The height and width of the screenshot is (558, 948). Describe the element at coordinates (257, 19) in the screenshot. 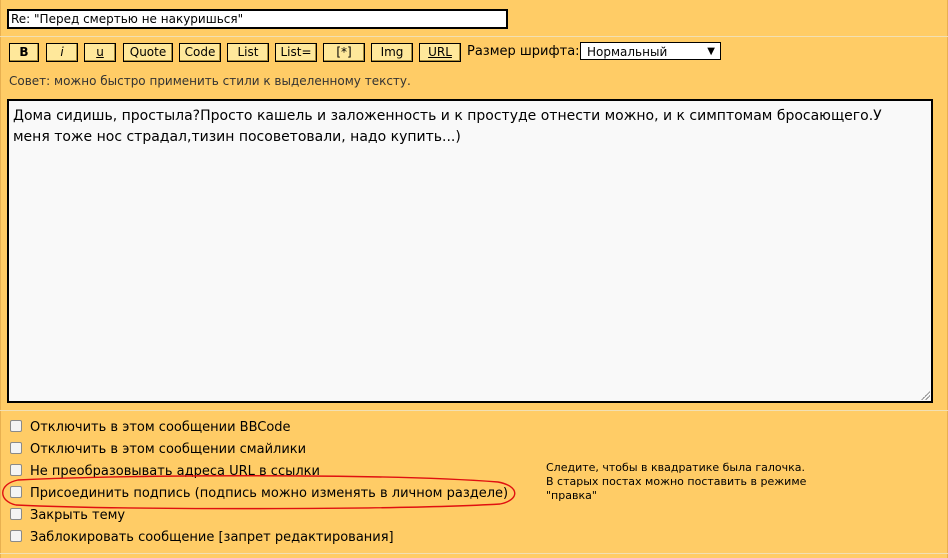

I see `subject-input: Re: "Перед смертью не накуришься"` at that location.